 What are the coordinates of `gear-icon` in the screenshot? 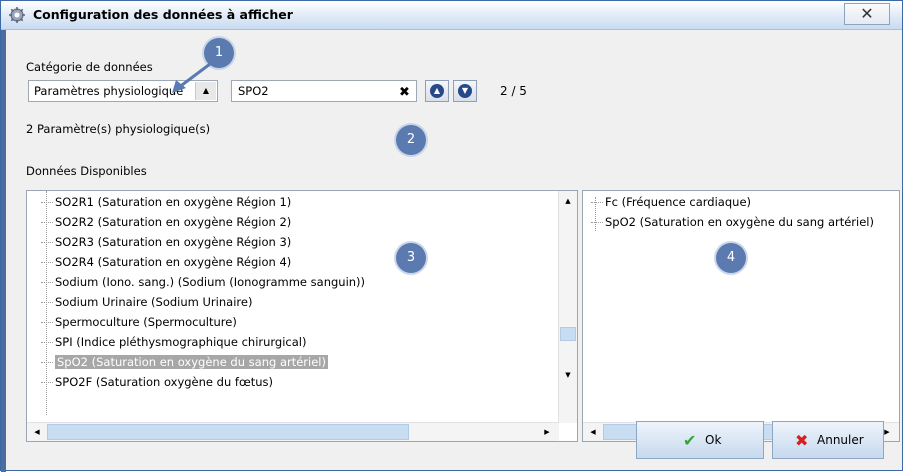 It's located at (17, 15).